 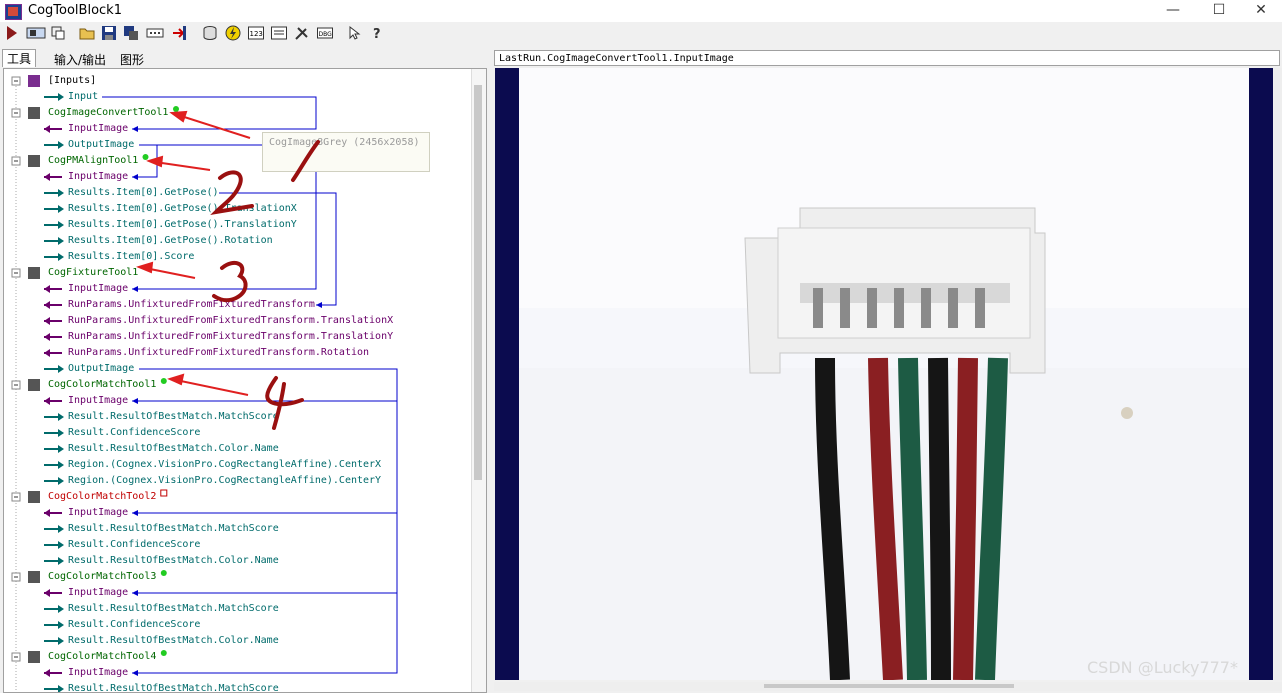 What do you see at coordinates (132, 59) in the screenshot?
I see `tab-graphics: 图形` at bounding box center [132, 59].